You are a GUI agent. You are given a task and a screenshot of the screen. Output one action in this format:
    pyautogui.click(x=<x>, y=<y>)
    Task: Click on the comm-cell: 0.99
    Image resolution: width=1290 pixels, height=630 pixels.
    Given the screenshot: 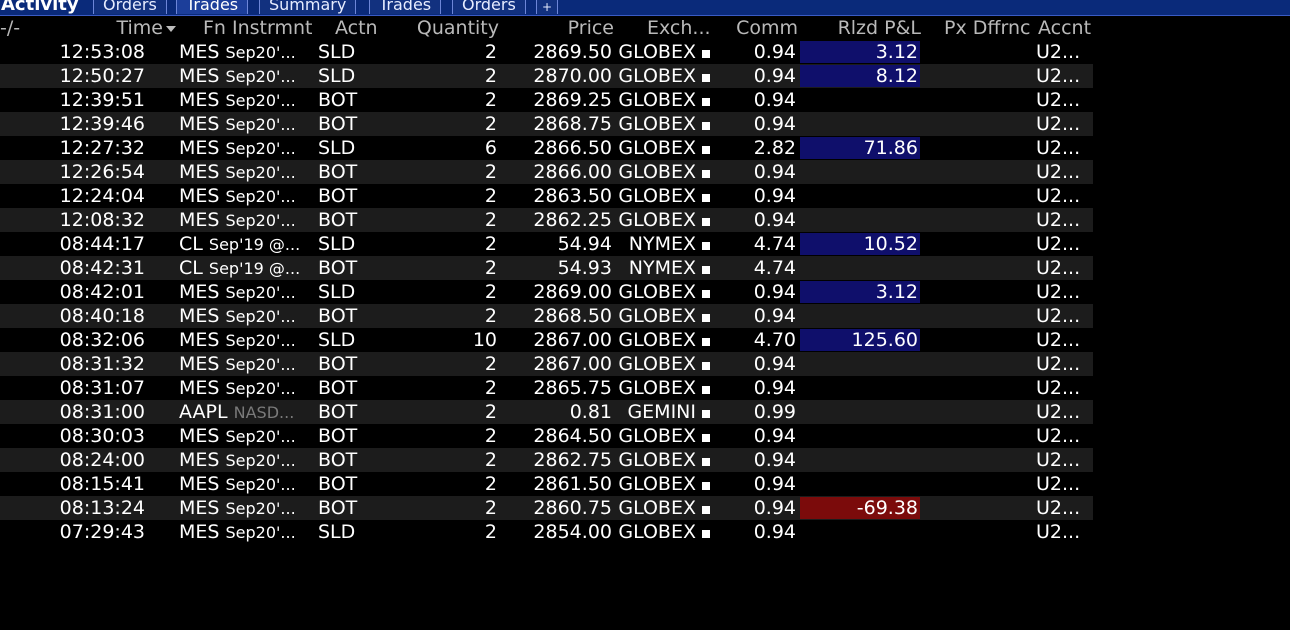 What is the action you would take?
    pyautogui.click(x=774, y=412)
    